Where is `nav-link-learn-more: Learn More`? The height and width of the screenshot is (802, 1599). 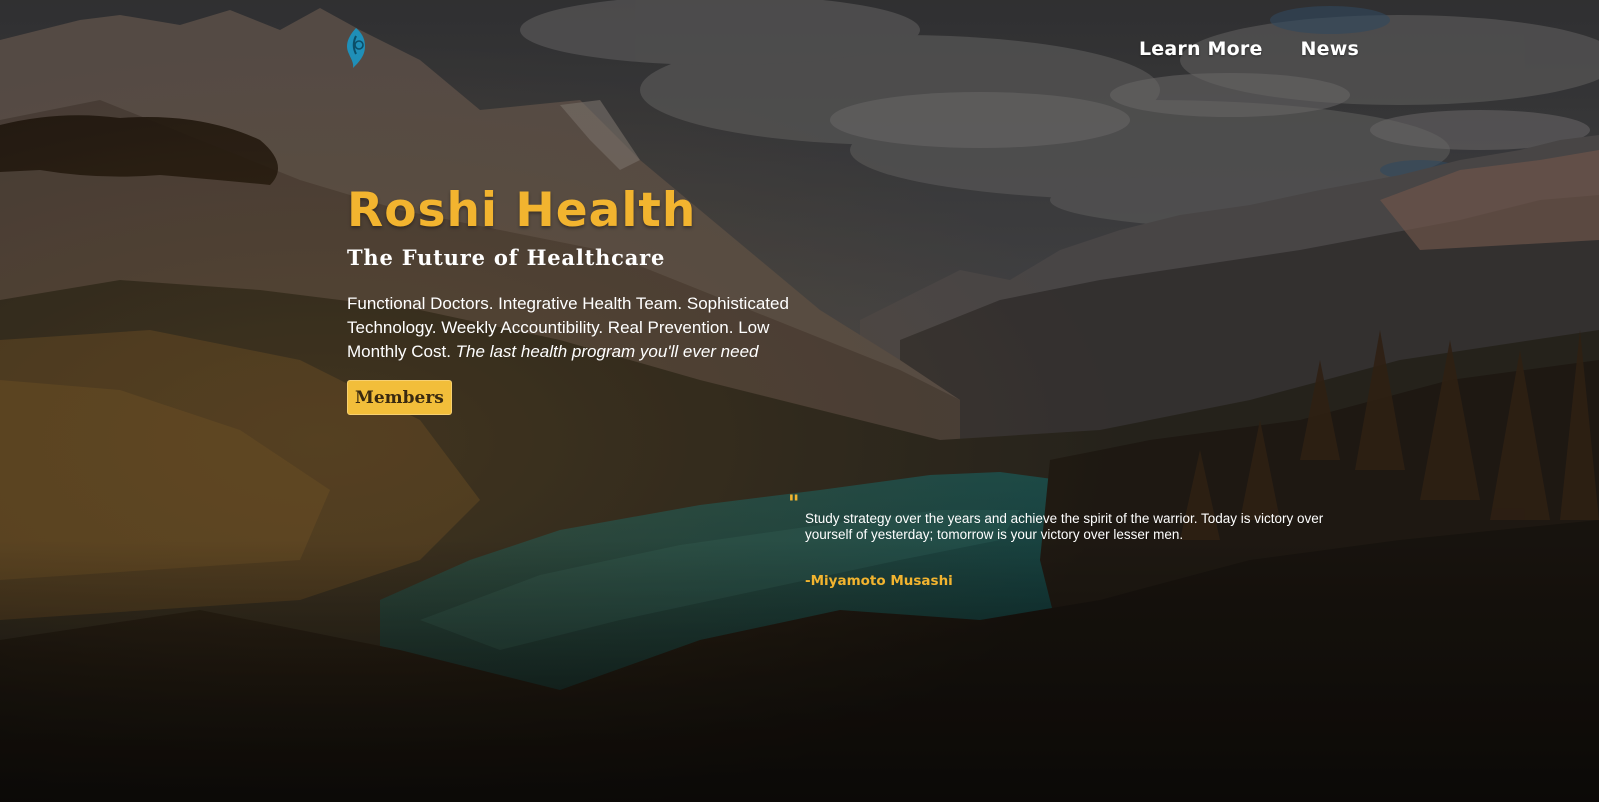
nav-link-learn-more: Learn More is located at coordinates (1201, 49).